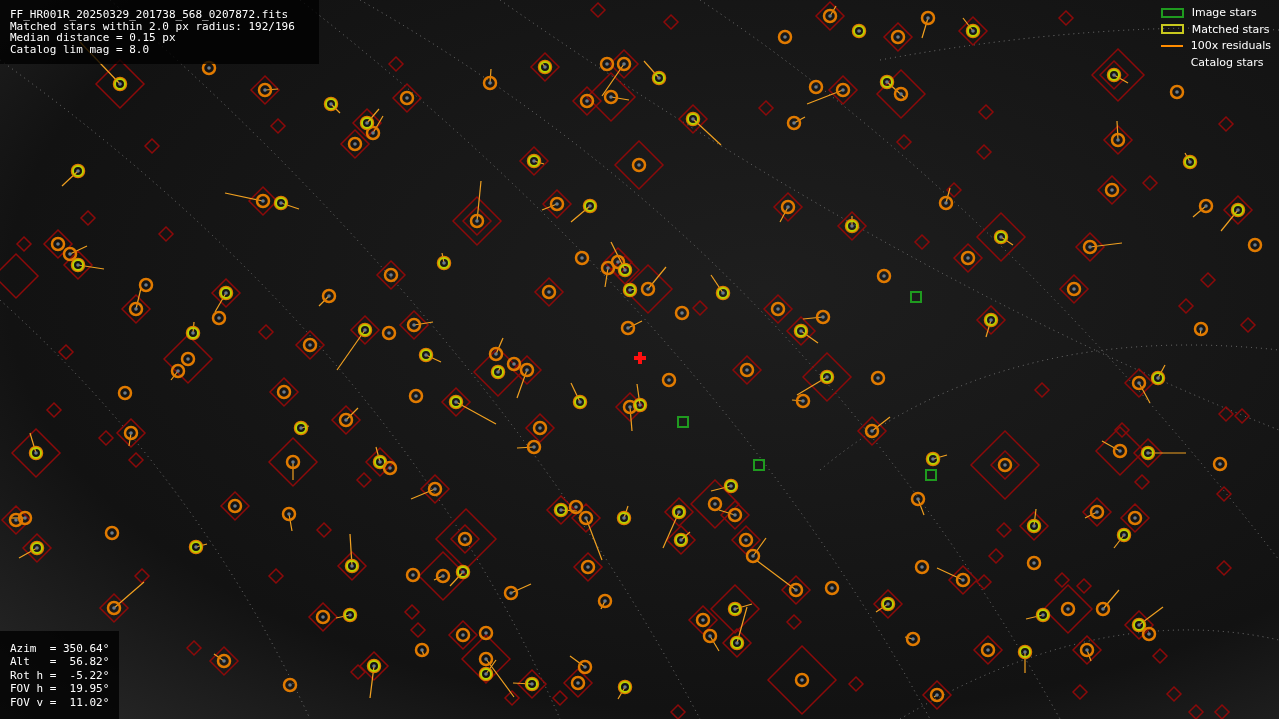 The image size is (1279, 719). I want to click on info-text: Matched stars within 2.0 px radius: 192/196, so click(153, 26).